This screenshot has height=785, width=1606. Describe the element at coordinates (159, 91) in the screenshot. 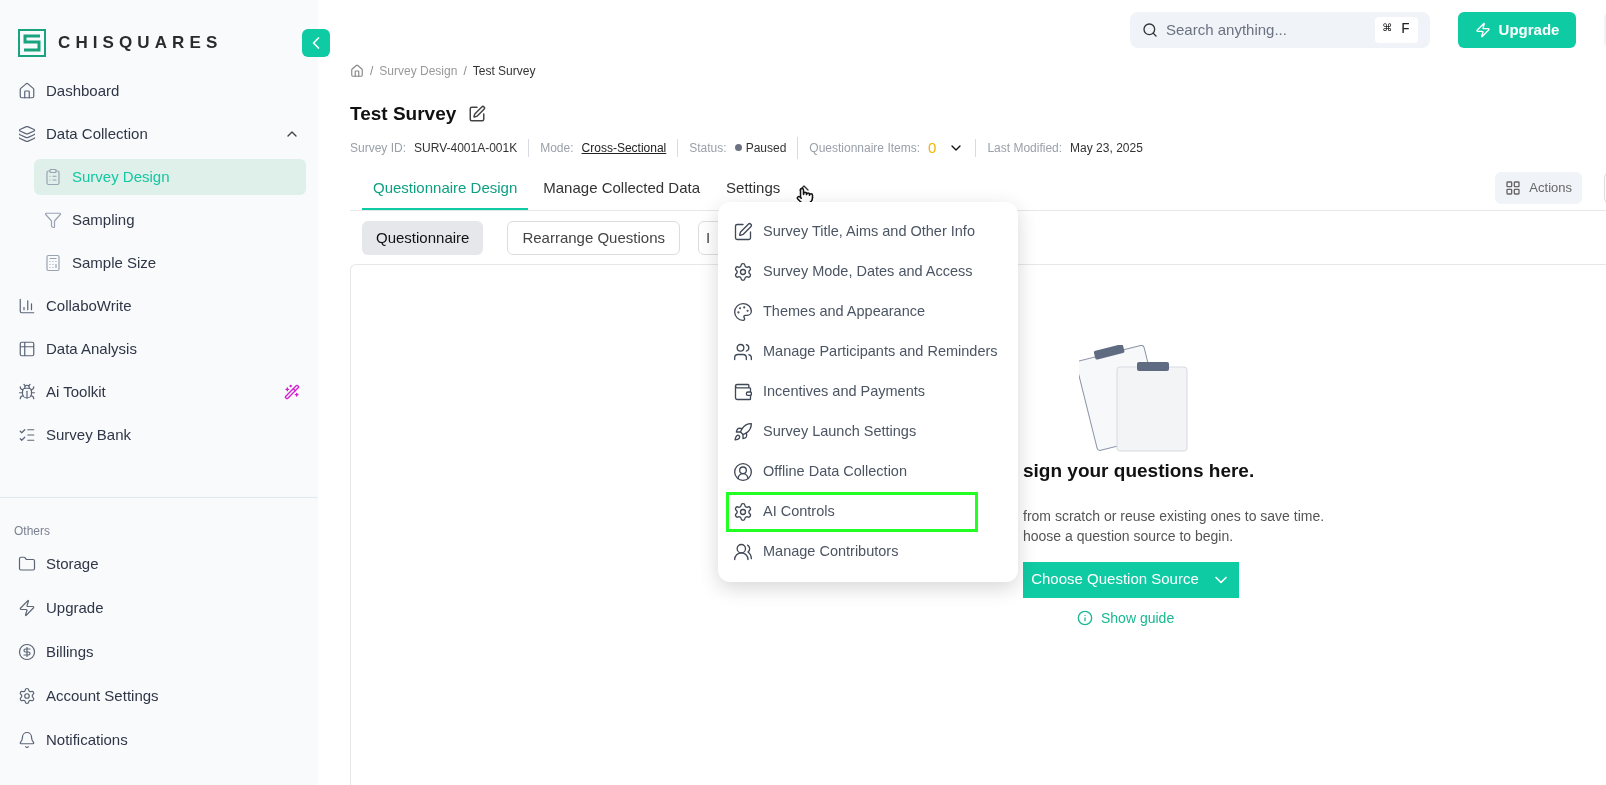

I see `sidebar-item: Dashboard` at that location.